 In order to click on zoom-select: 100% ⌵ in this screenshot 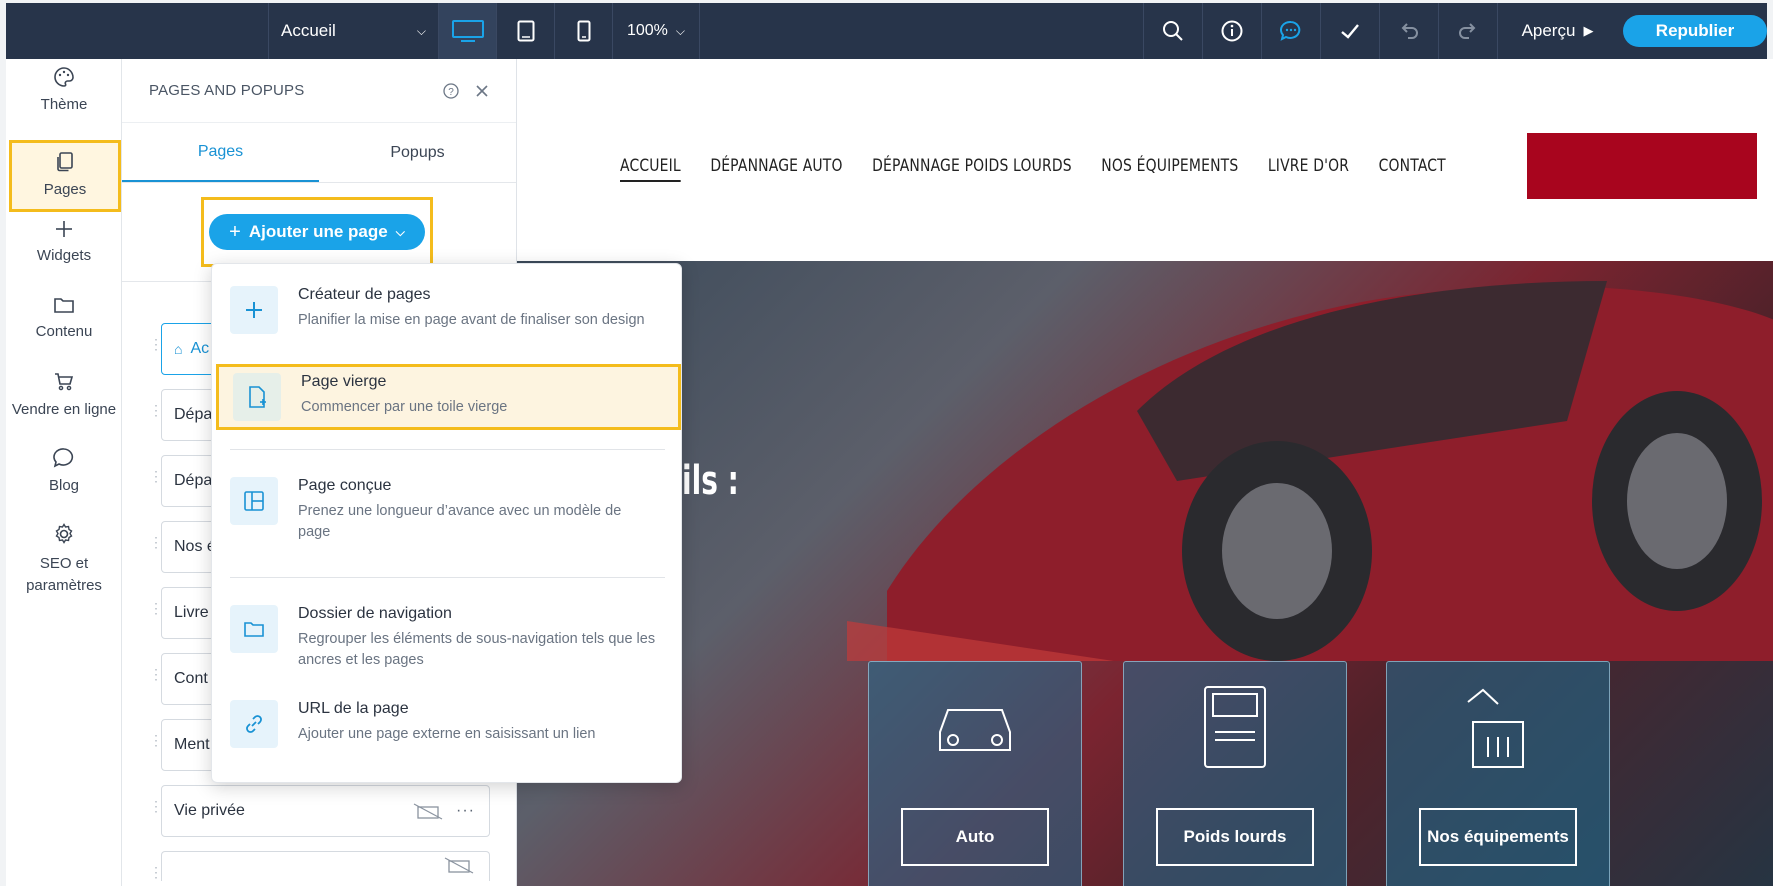, I will do `click(656, 31)`.